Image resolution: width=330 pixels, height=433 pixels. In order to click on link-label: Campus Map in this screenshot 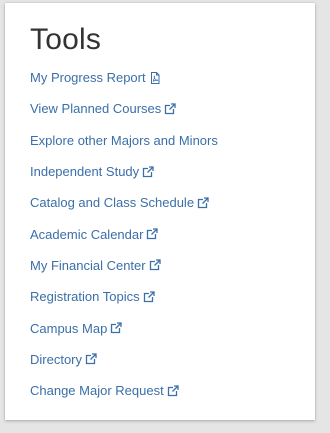, I will do `click(69, 328)`.